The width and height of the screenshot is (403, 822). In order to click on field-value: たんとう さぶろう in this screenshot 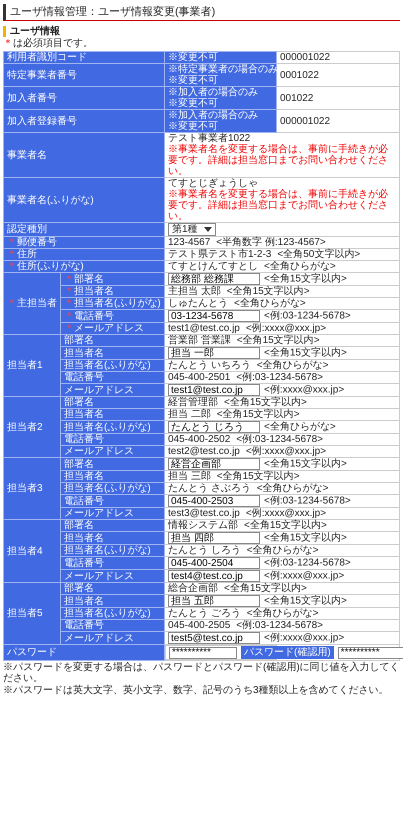, I will do `click(209, 488)`.